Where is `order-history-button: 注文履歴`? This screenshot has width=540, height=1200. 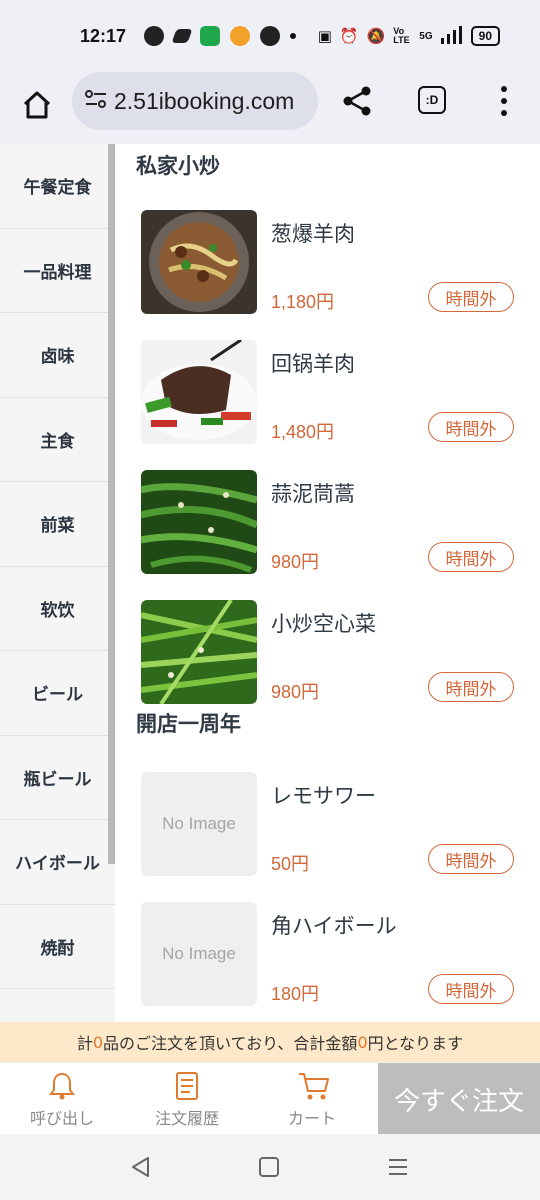
order-history-button: 注文履歴 is located at coordinates (187, 1100).